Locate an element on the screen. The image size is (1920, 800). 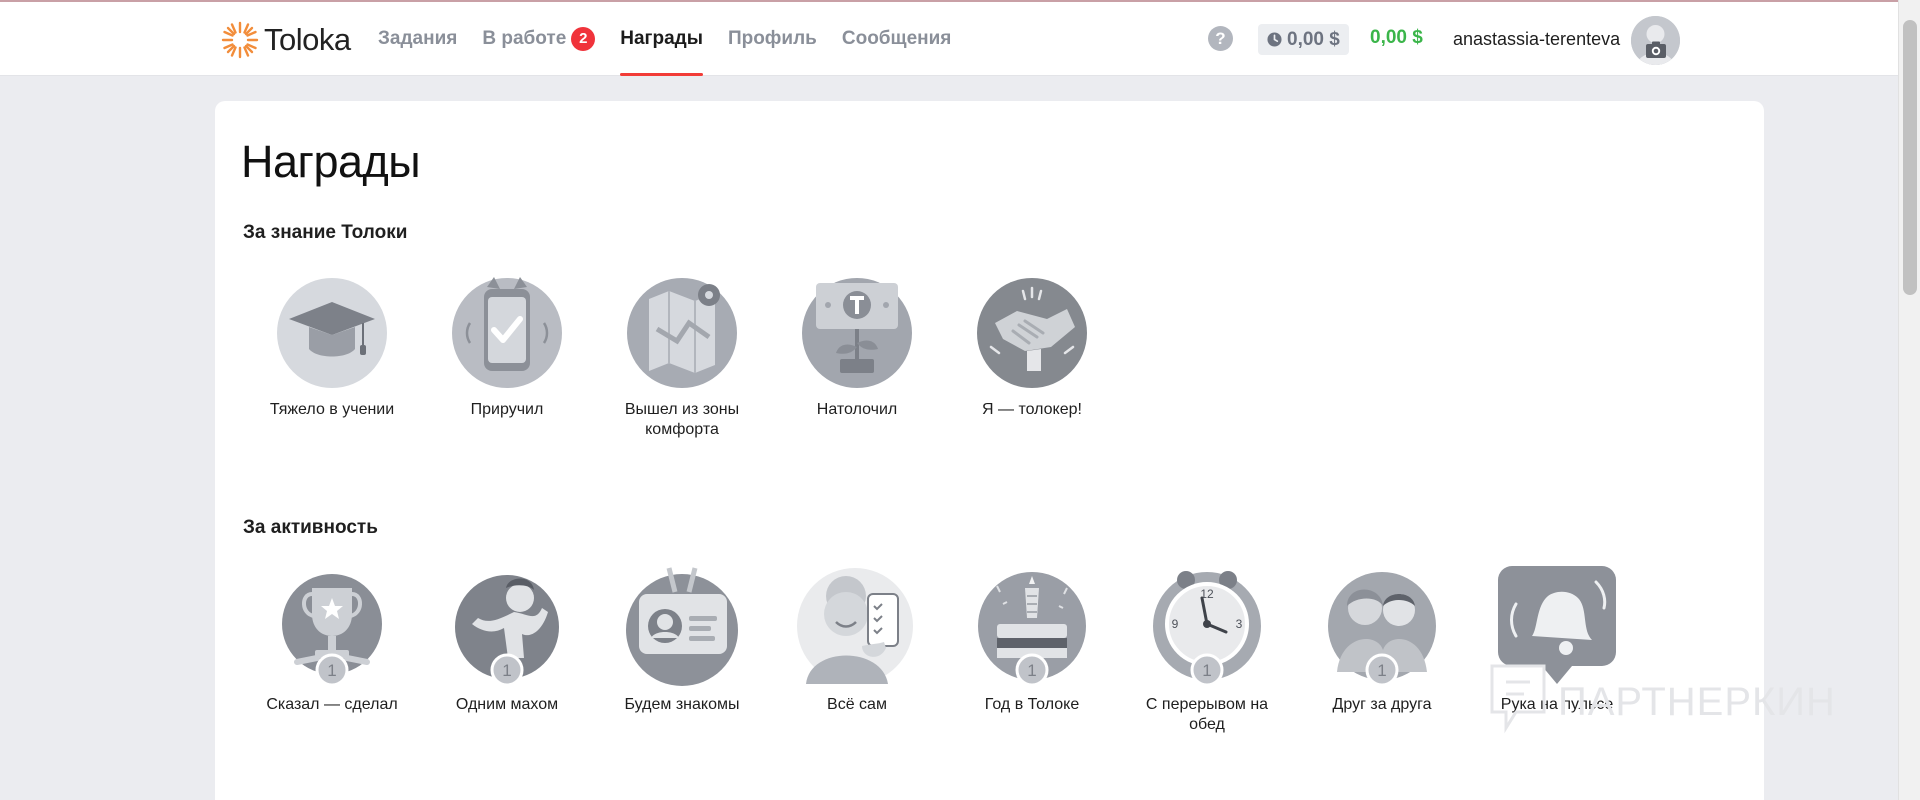
friends-icon: 1 is located at coordinates (1382, 629).